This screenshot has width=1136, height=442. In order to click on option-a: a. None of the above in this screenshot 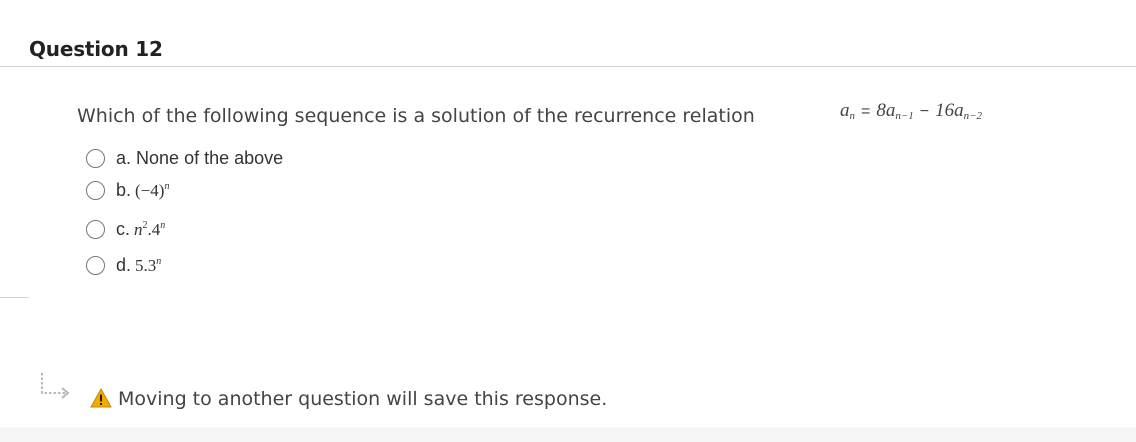, I will do `click(184, 158)`.